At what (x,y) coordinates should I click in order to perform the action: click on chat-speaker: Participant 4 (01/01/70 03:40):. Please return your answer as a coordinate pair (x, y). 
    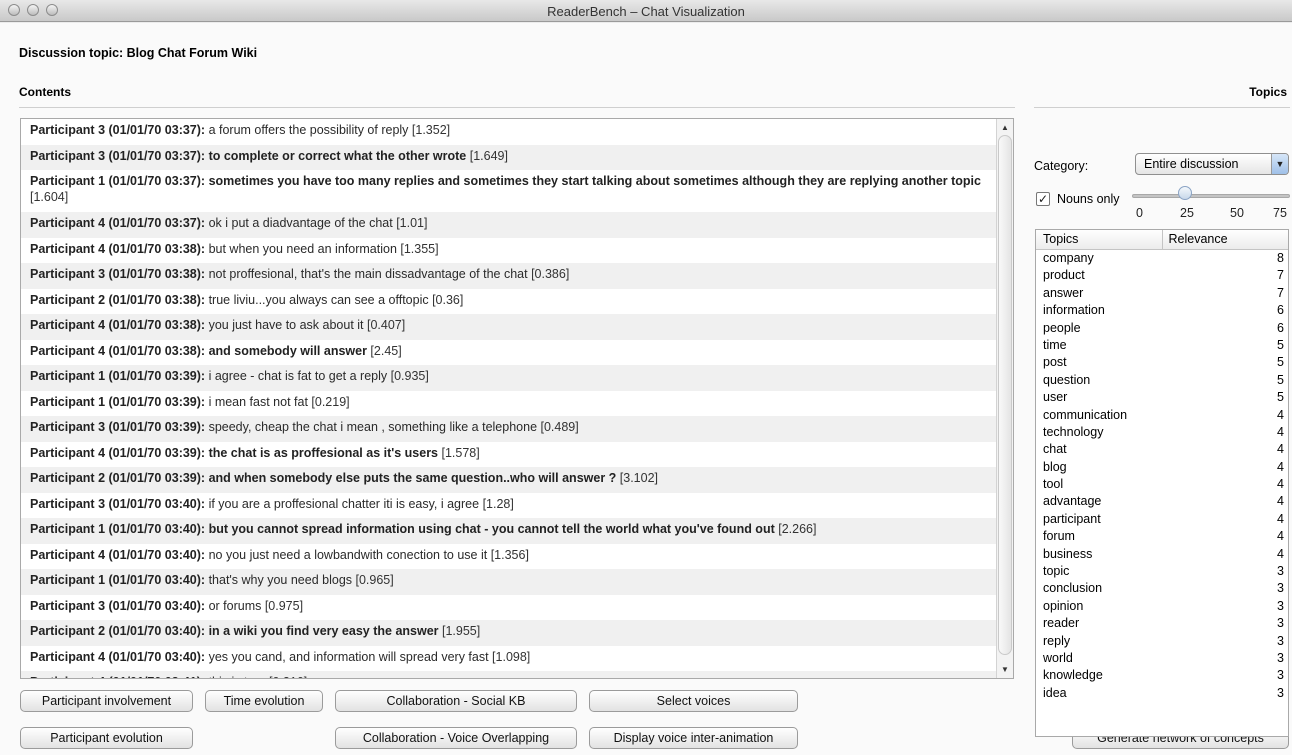
    Looking at the image, I should click on (118, 554).